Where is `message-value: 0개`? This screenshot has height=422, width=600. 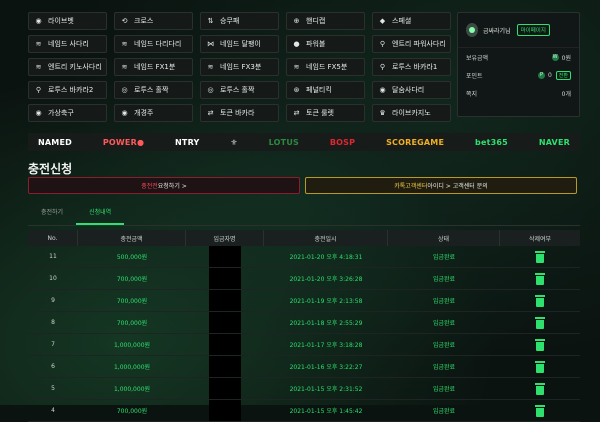
message-value: 0개 is located at coordinates (566, 94).